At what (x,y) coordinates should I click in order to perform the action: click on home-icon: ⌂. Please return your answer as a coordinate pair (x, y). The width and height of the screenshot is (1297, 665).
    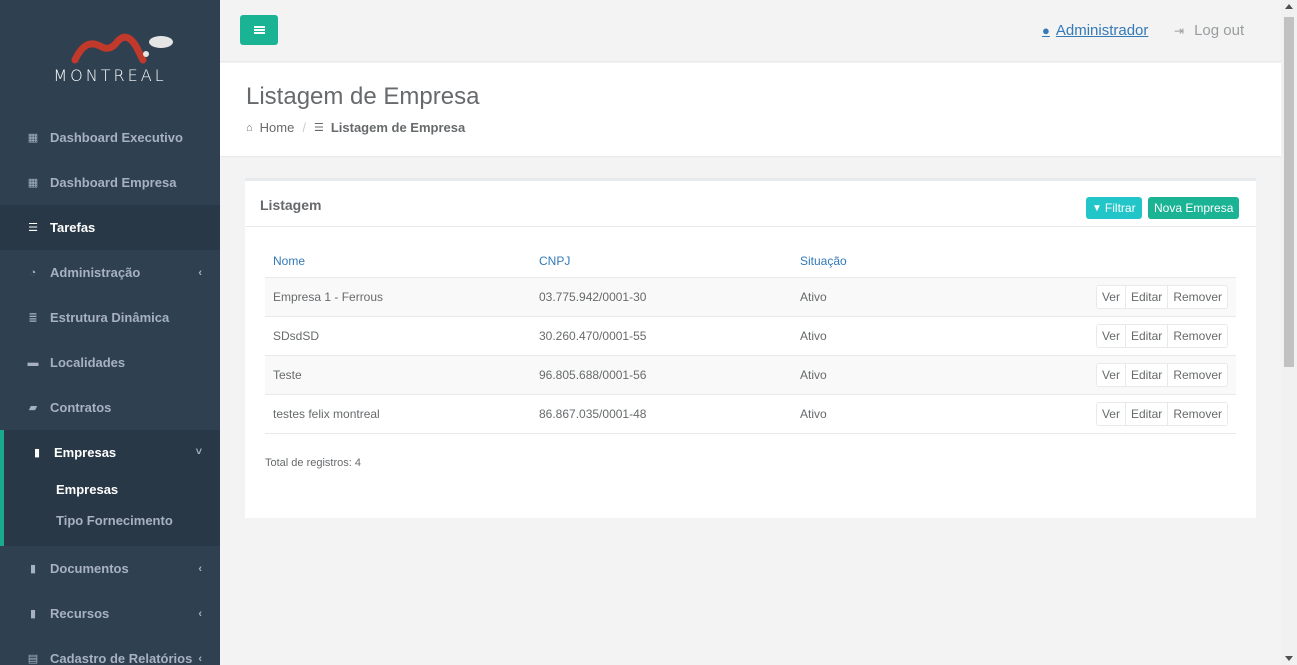
    Looking at the image, I should click on (249, 127).